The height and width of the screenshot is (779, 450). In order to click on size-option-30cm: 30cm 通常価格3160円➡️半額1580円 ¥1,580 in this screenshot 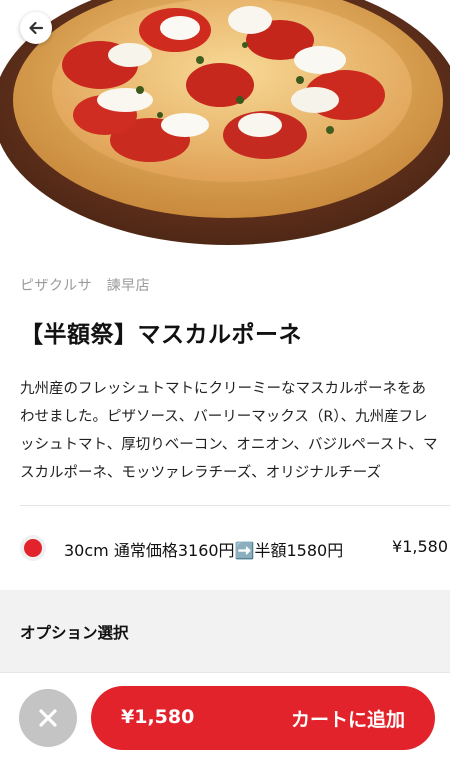, I will do `click(225, 547)`.